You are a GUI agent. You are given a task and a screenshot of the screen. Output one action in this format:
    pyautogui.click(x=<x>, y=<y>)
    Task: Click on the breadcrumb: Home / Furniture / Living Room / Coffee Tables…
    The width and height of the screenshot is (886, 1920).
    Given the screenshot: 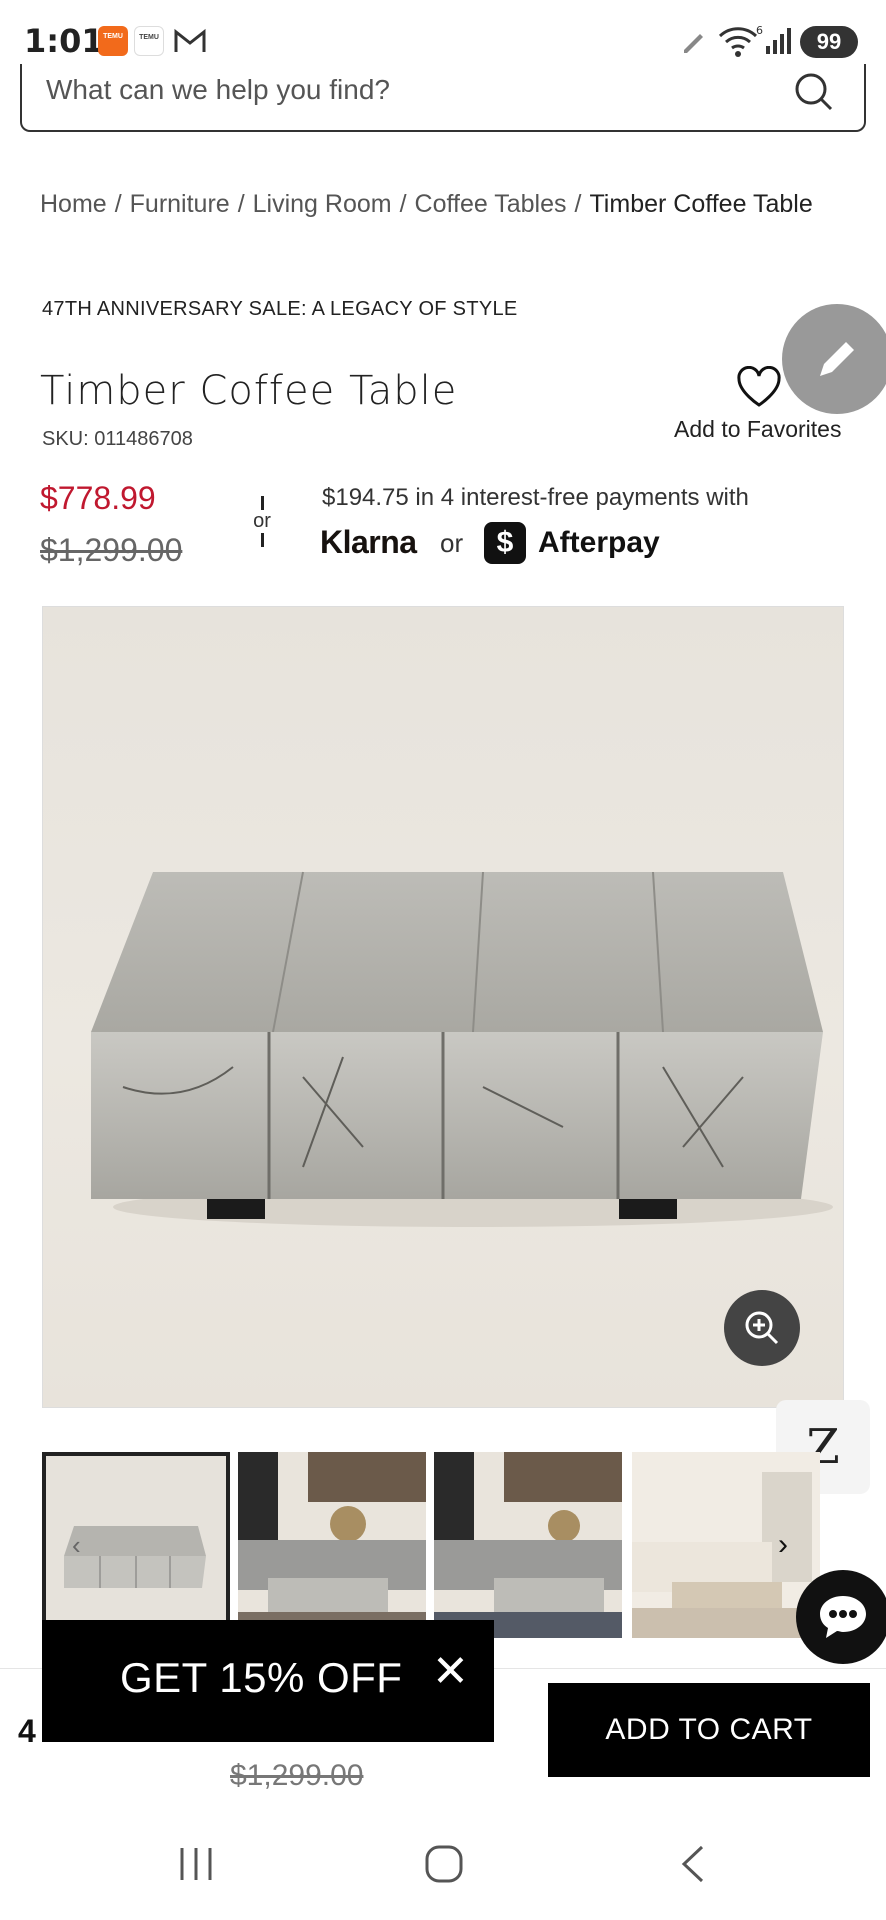 What is the action you would take?
    pyautogui.click(x=426, y=204)
    